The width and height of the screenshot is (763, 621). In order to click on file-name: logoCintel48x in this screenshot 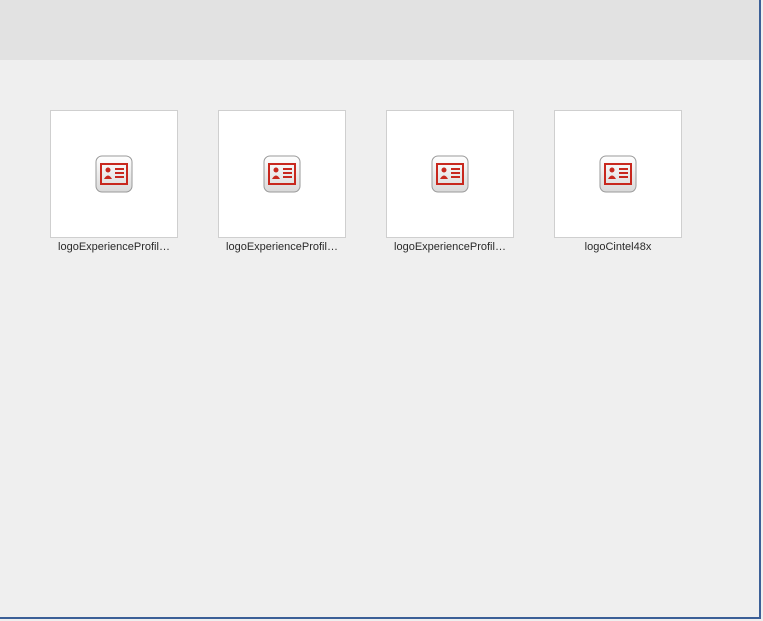, I will do `click(618, 247)`.